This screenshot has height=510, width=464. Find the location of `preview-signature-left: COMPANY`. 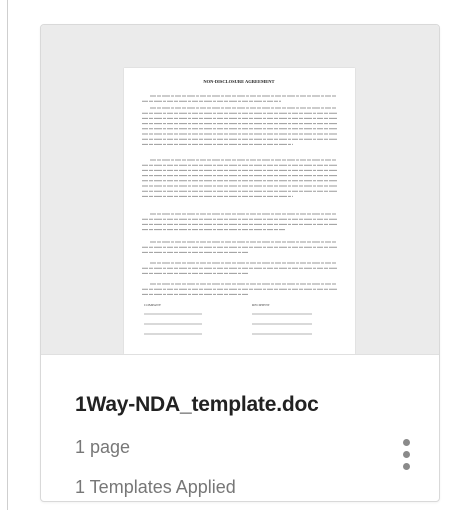

preview-signature-left: COMPANY is located at coordinates (153, 305).